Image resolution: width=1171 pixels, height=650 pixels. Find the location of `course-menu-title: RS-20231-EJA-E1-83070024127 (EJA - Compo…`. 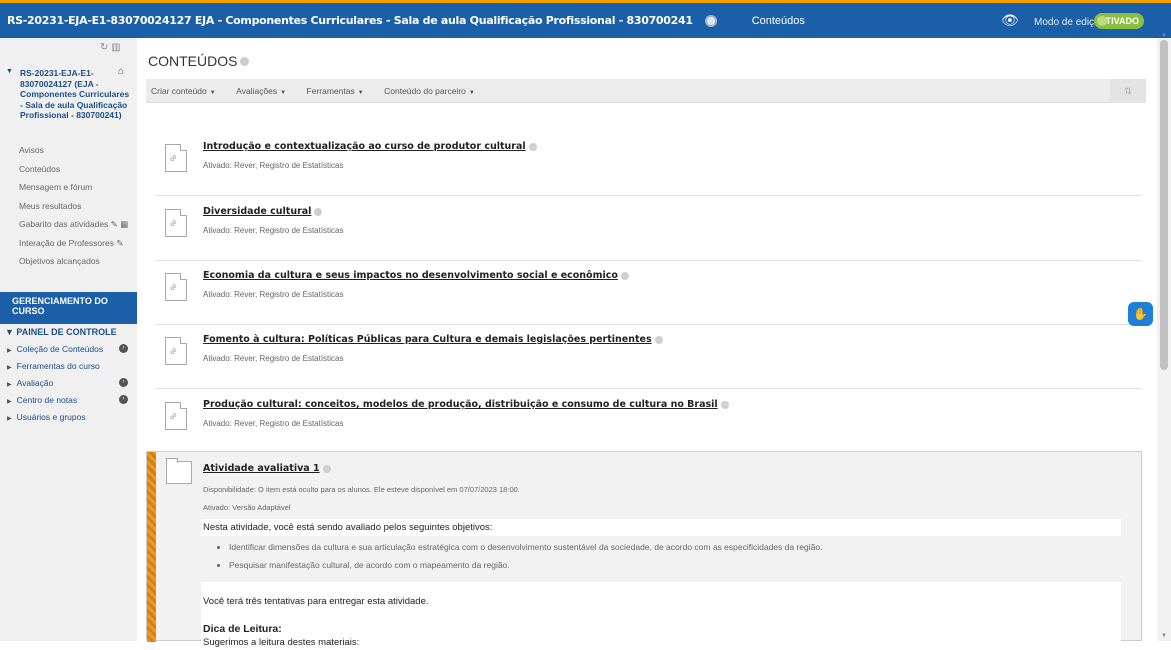

course-menu-title: RS-20231-EJA-E1-83070024127 (EJA - Compo… is located at coordinates (68, 94).